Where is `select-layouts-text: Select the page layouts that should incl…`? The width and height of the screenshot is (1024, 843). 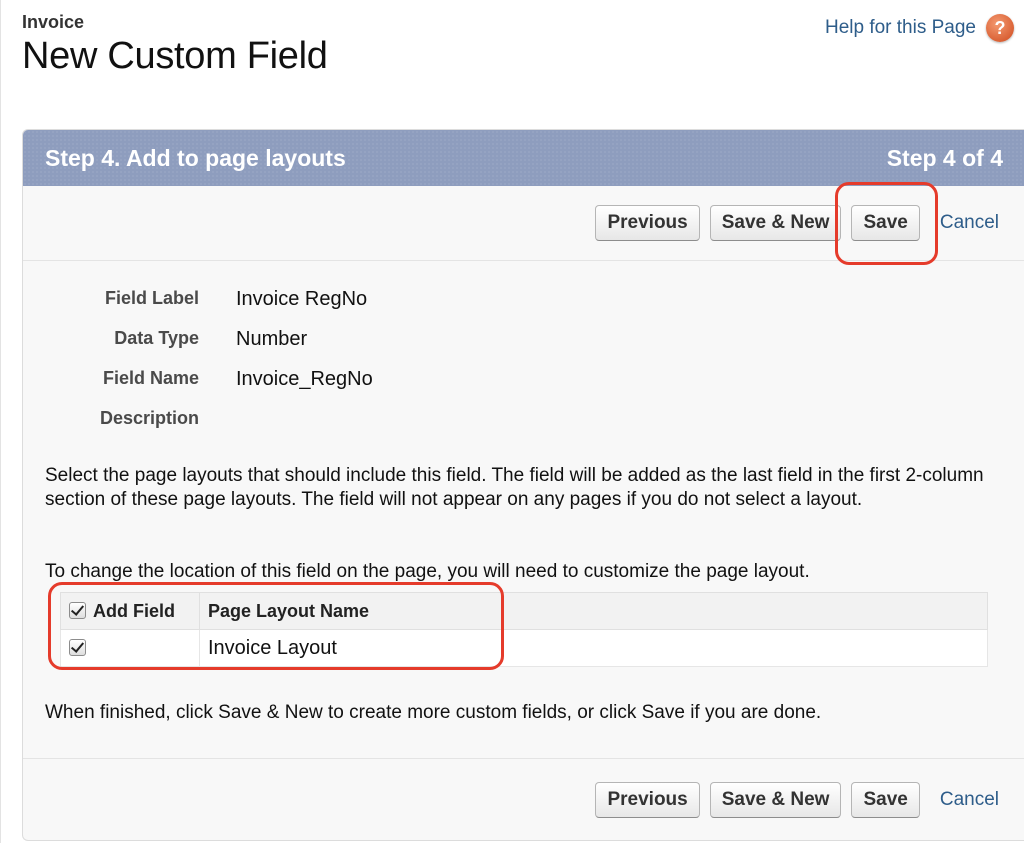 select-layouts-text: Select the page layouts that should incl… is located at coordinates (514, 487).